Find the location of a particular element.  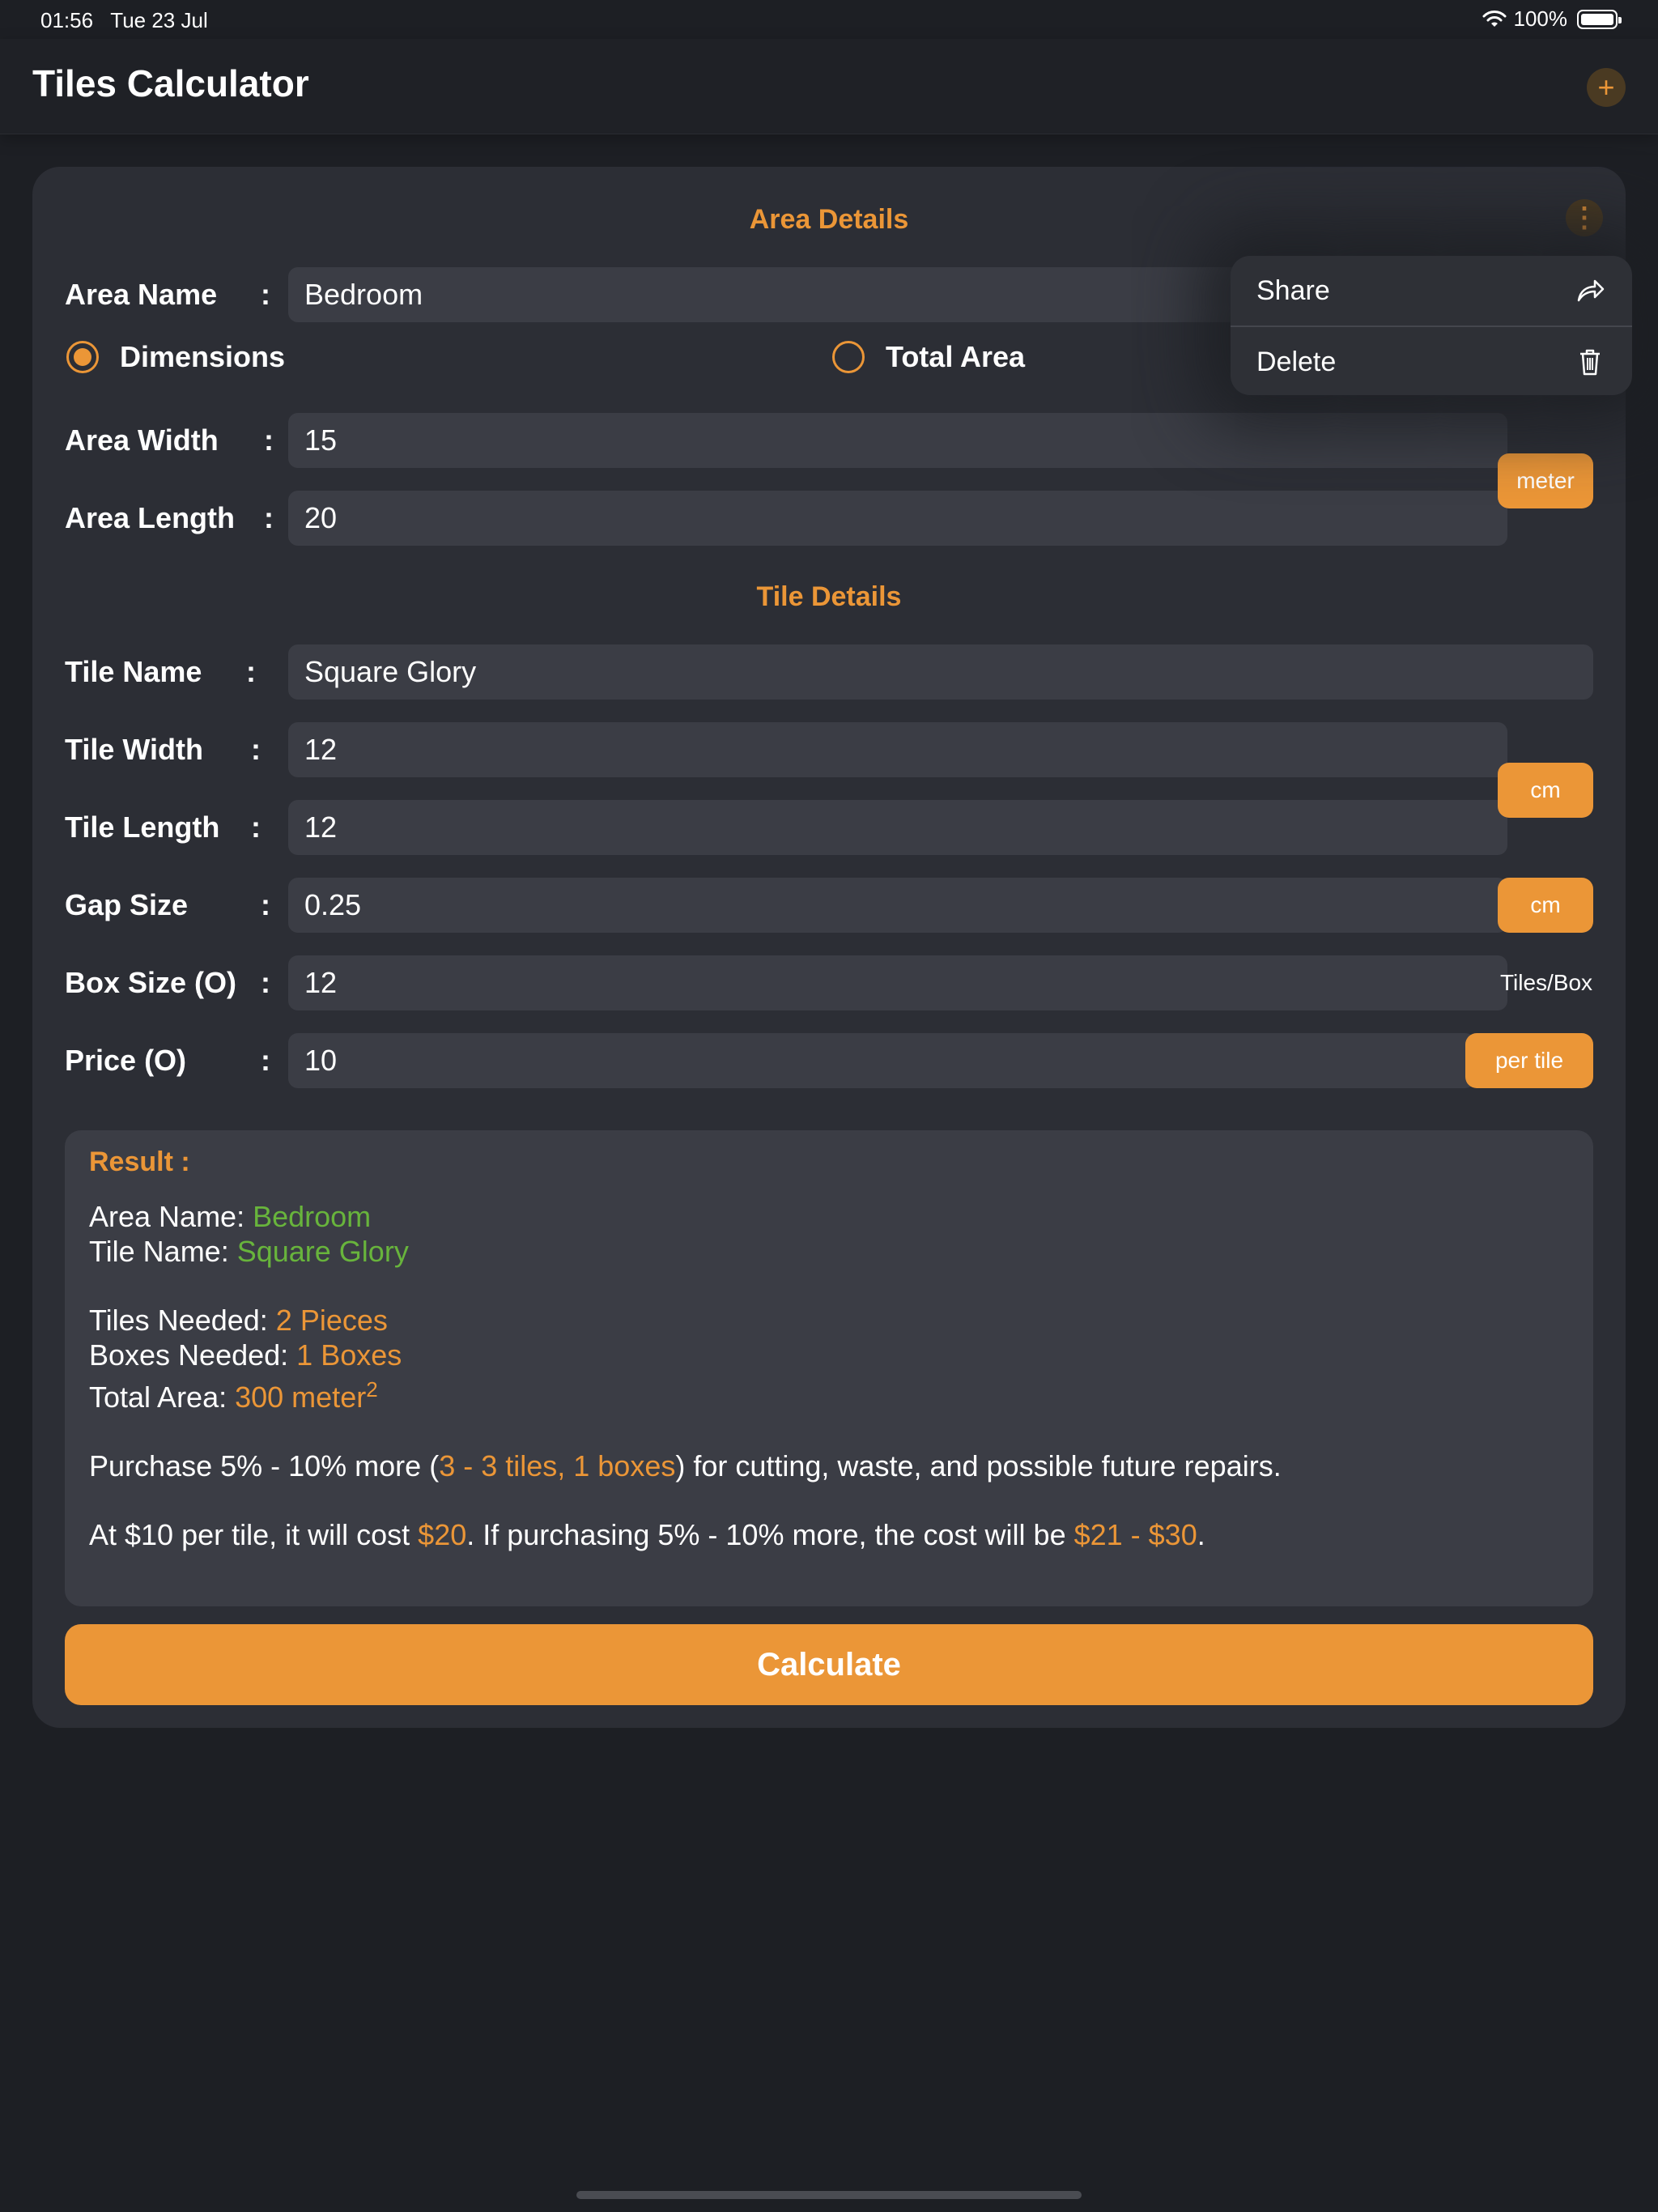

tile-name-input: Square Glory is located at coordinates (940, 672).